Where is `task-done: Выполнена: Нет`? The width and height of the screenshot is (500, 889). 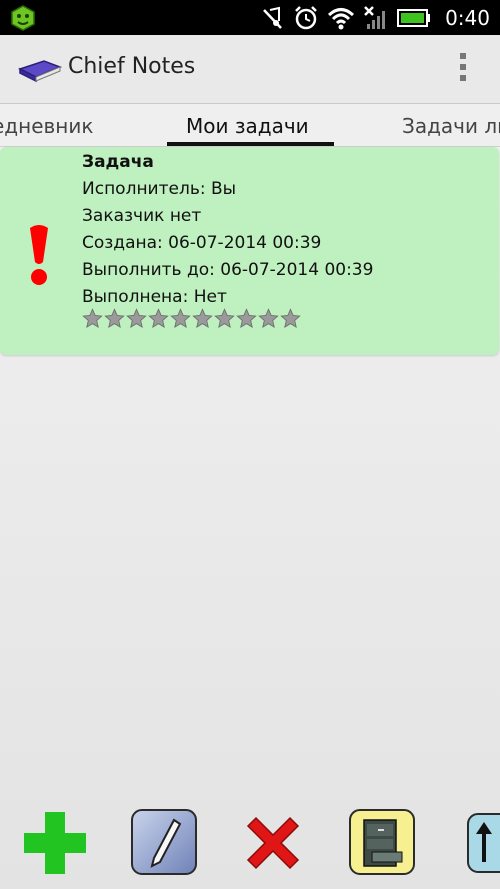 task-done: Выполнена: Нет is located at coordinates (154, 297).